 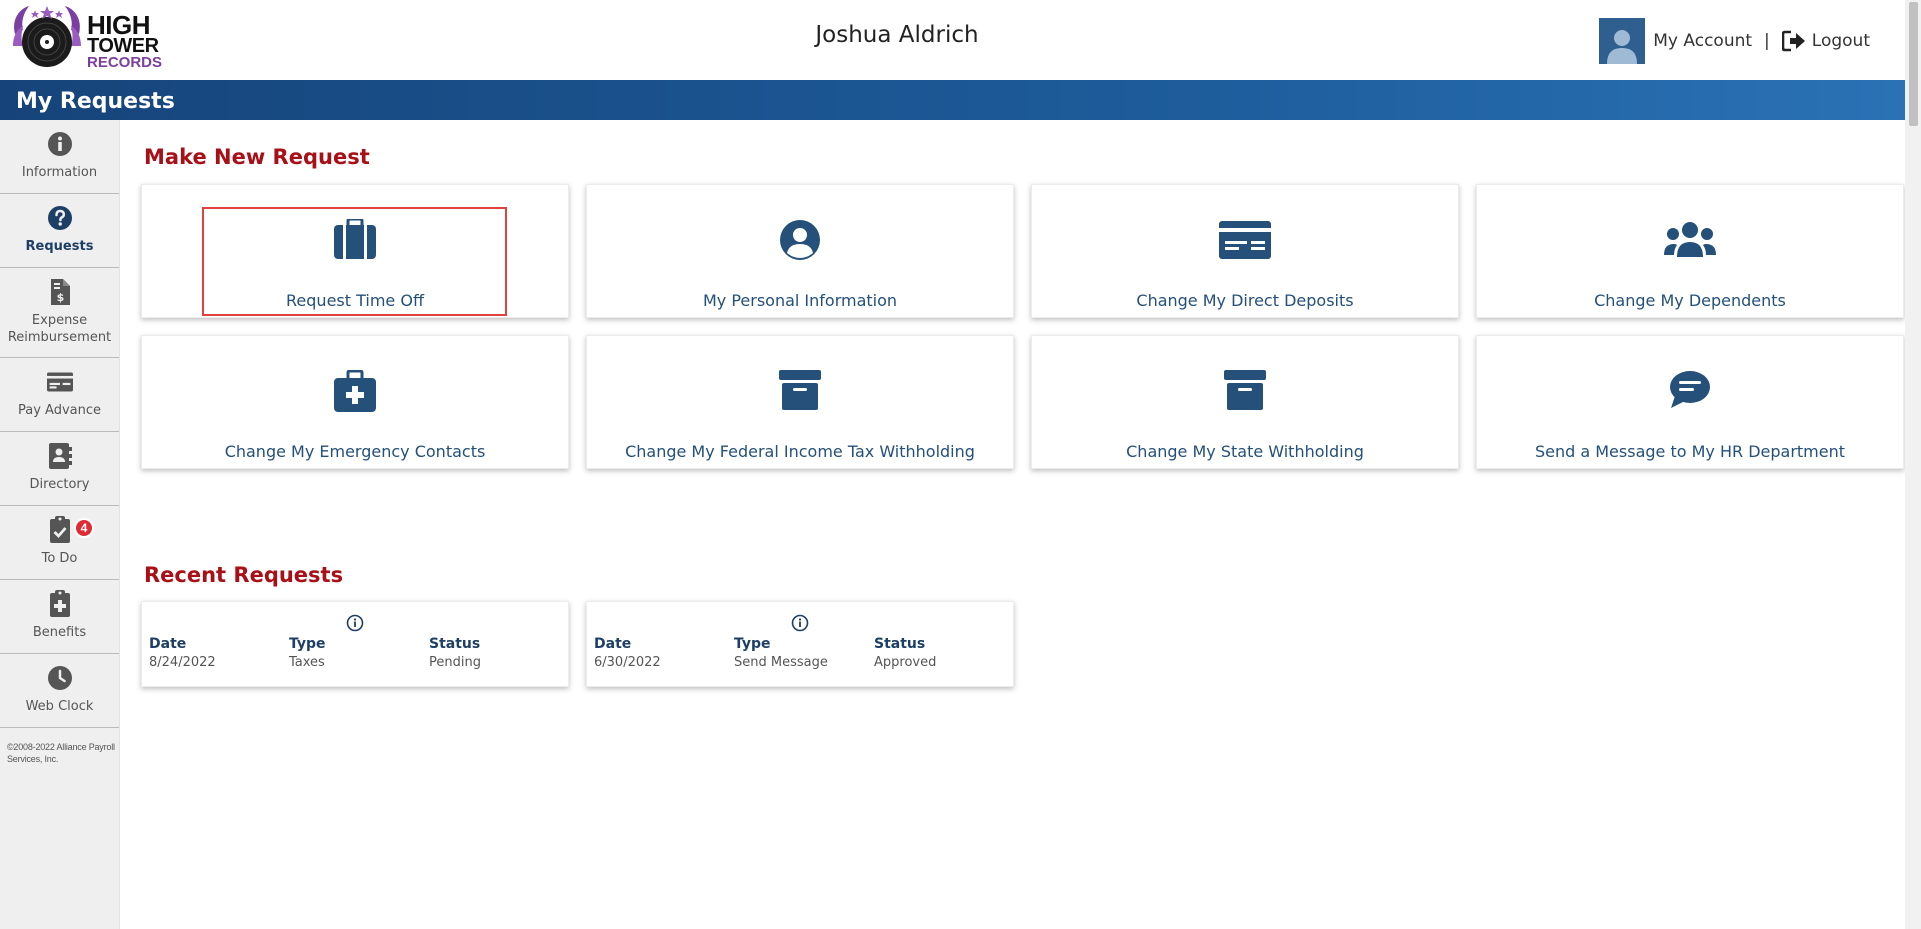 What do you see at coordinates (355, 451) in the screenshot?
I see `card-label: Change My Emergency Contacts` at bounding box center [355, 451].